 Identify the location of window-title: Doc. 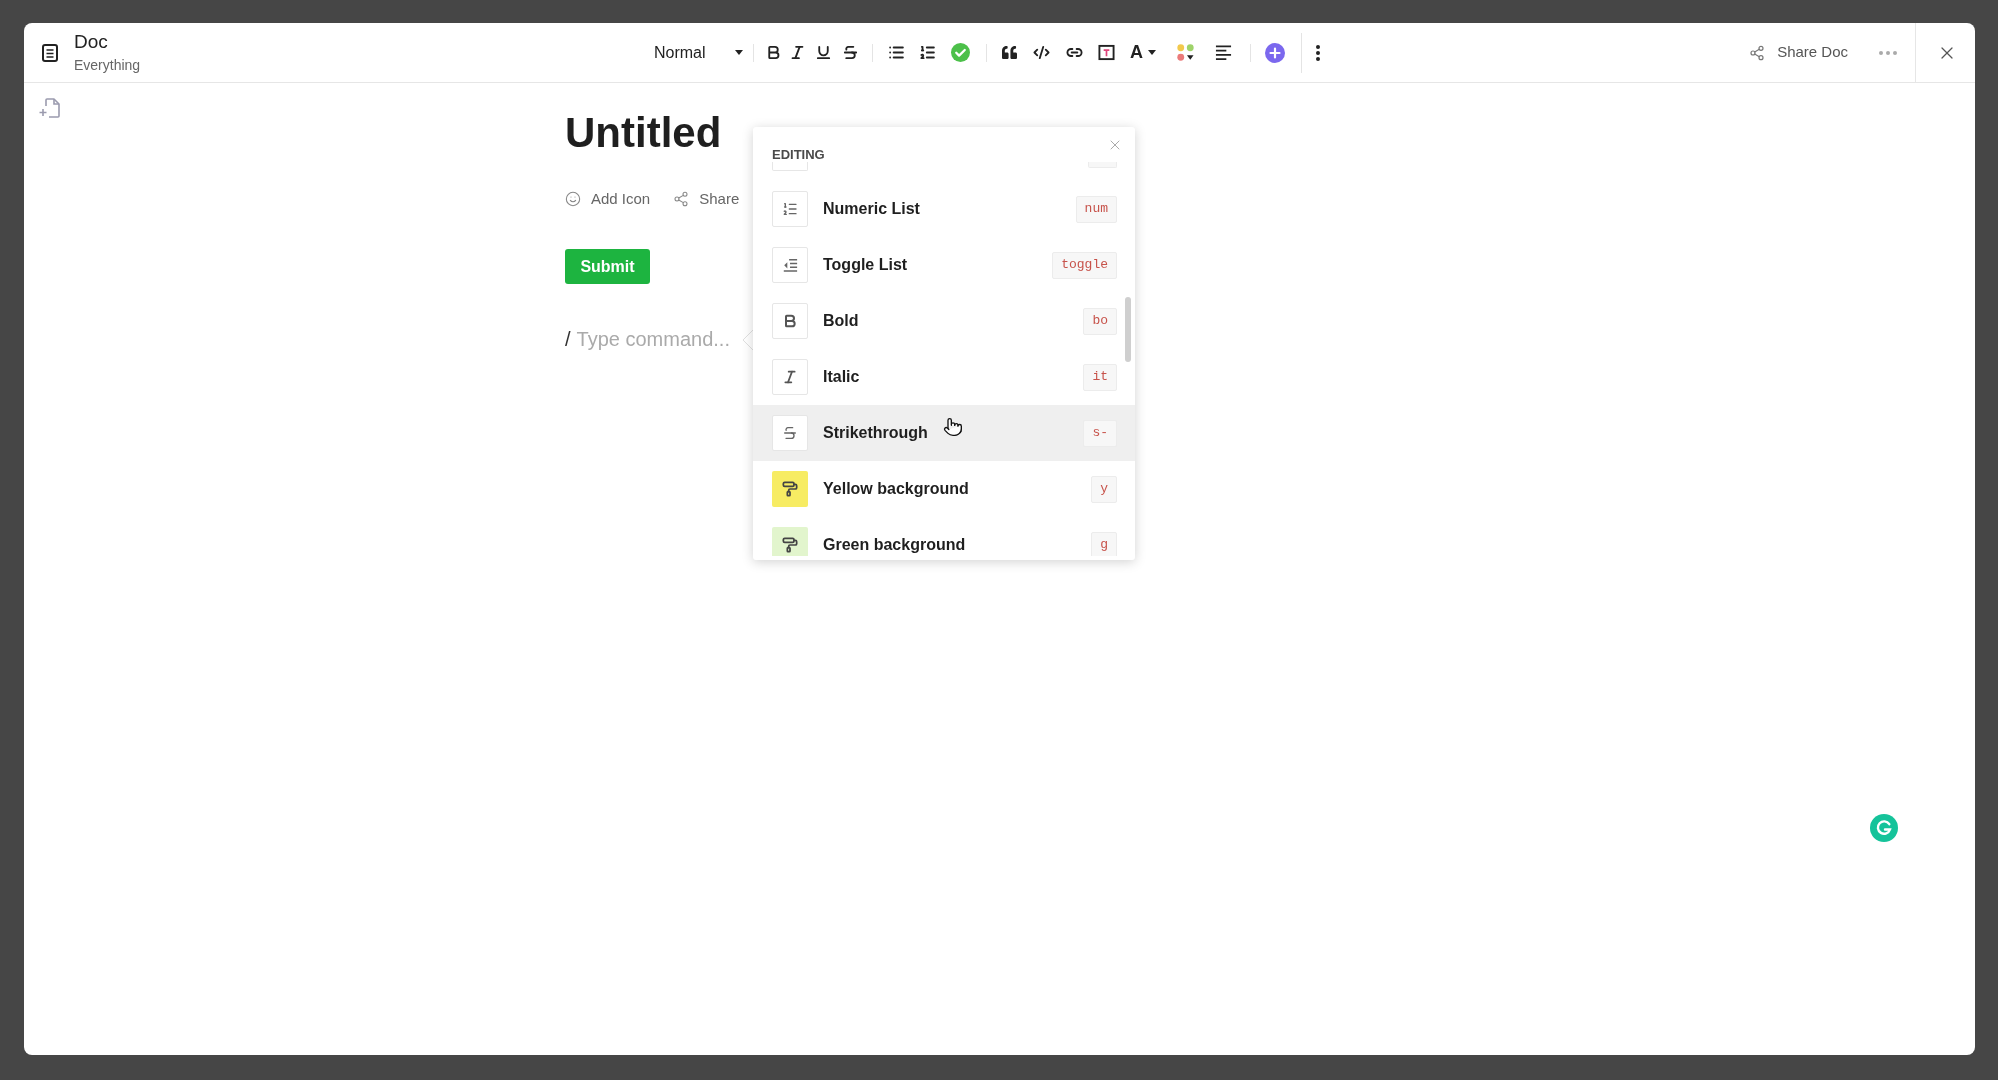
(91, 42).